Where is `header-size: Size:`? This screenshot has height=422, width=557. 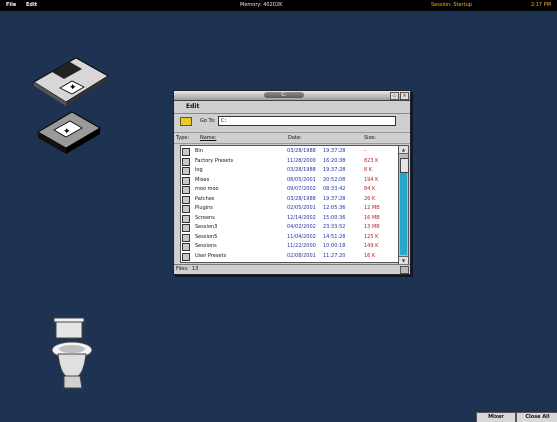 header-size: Size: is located at coordinates (370, 138).